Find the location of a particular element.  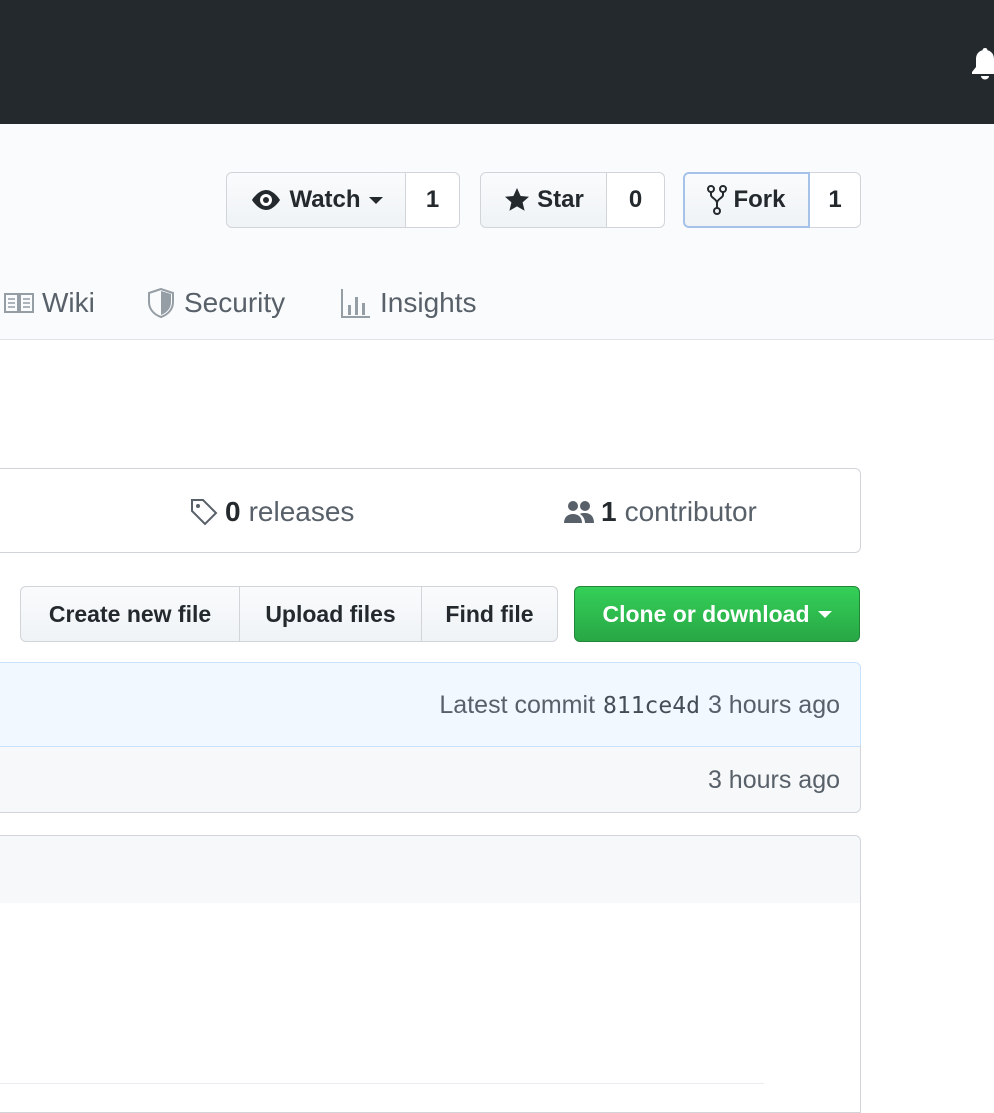

tab-insights: Insights is located at coordinates (408, 303).